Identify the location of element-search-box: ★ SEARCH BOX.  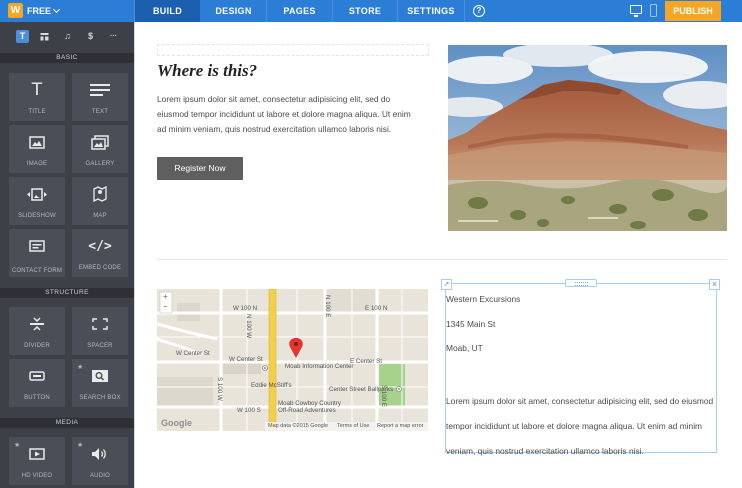
(100, 383).